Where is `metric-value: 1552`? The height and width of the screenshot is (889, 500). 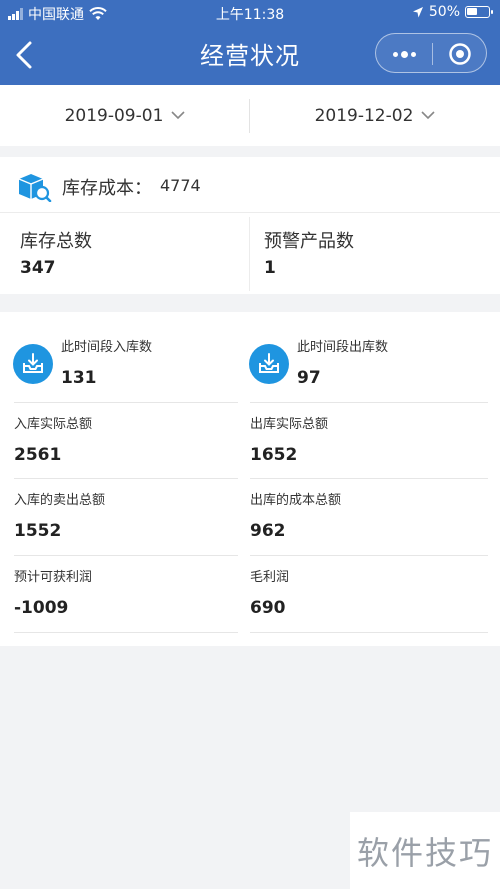
metric-value: 1552 is located at coordinates (38, 531).